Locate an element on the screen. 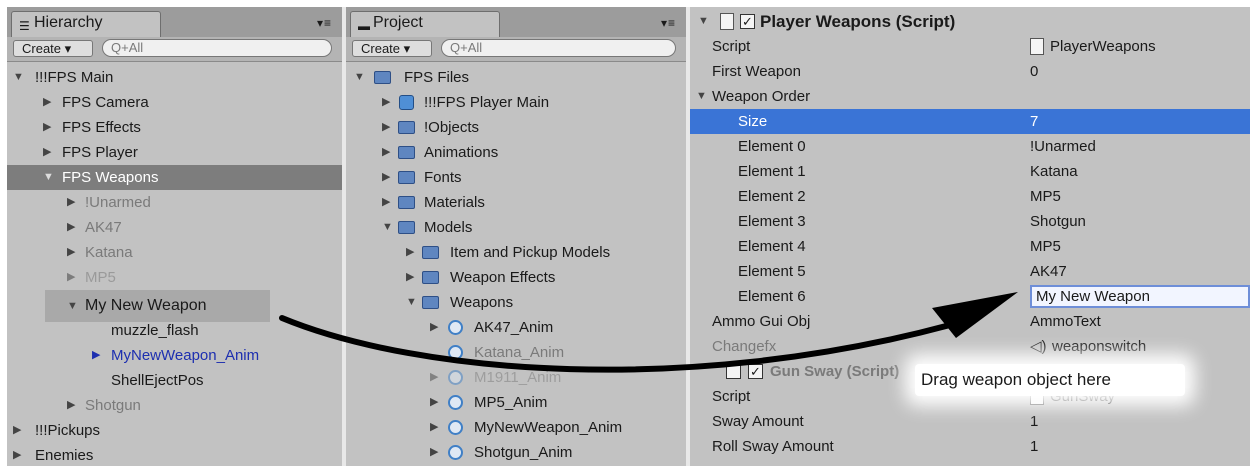 The height and width of the screenshot is (466, 1250). ammo-gui-field: AmmoText is located at coordinates (1065, 321).